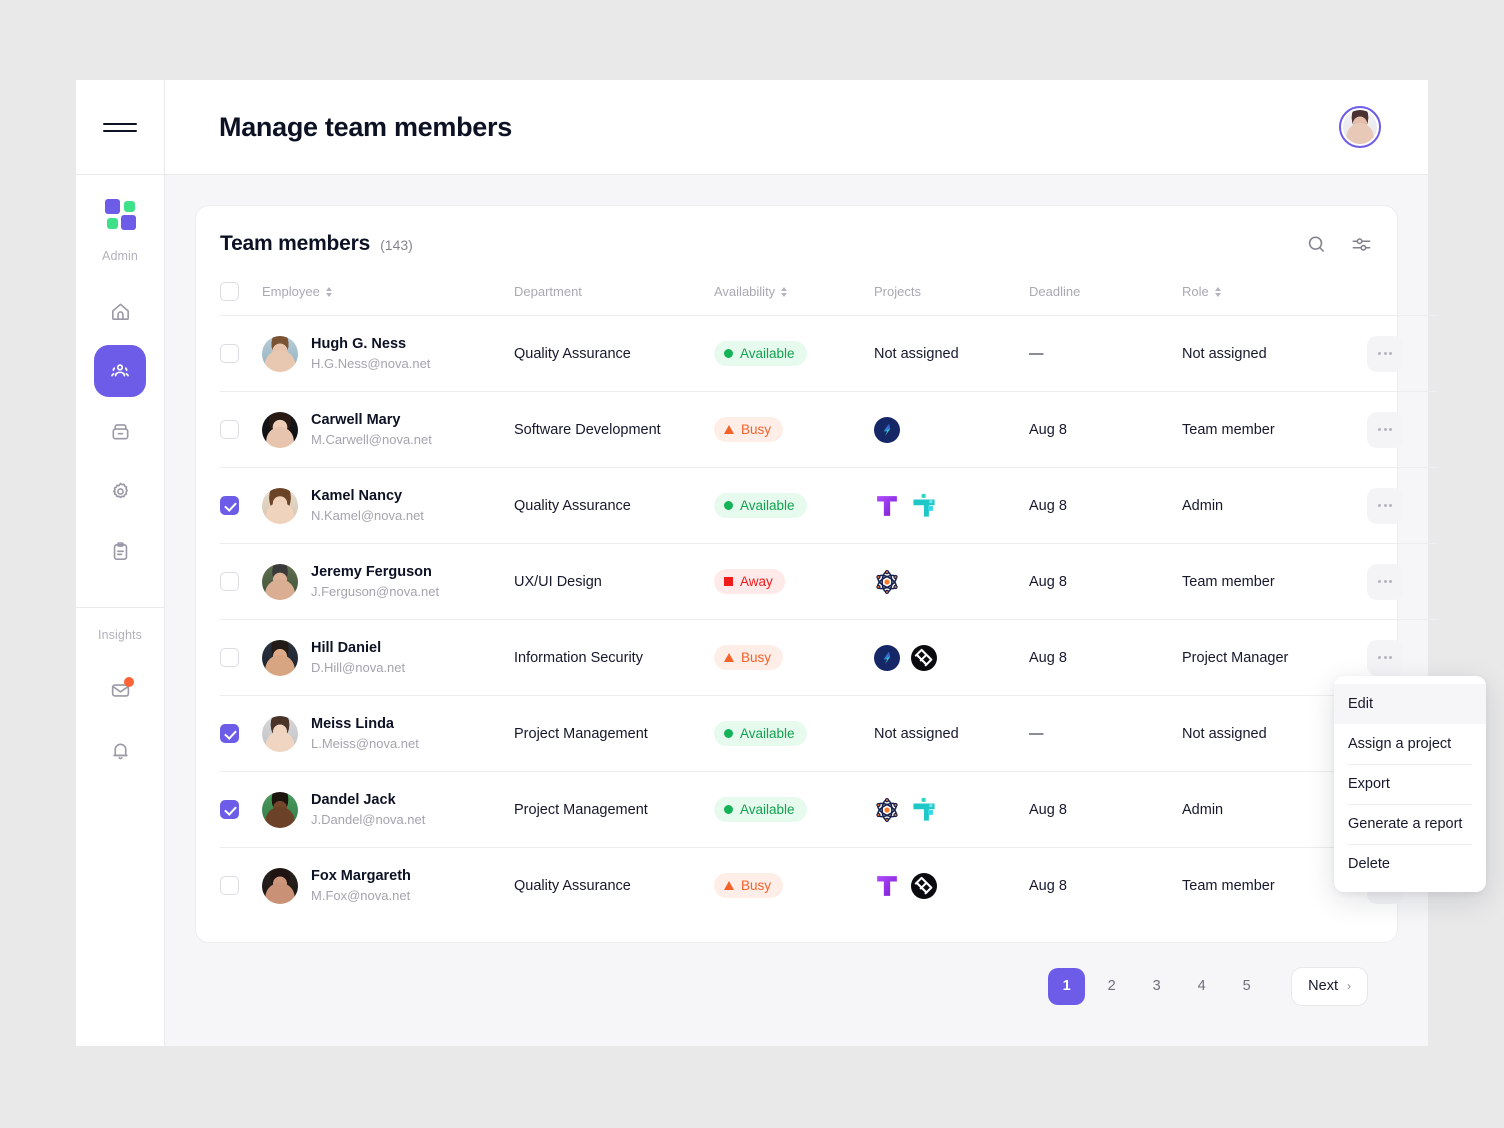  Describe the element at coordinates (1105, 429) in the screenshot. I see `deadline-cell: Aug 8` at that location.